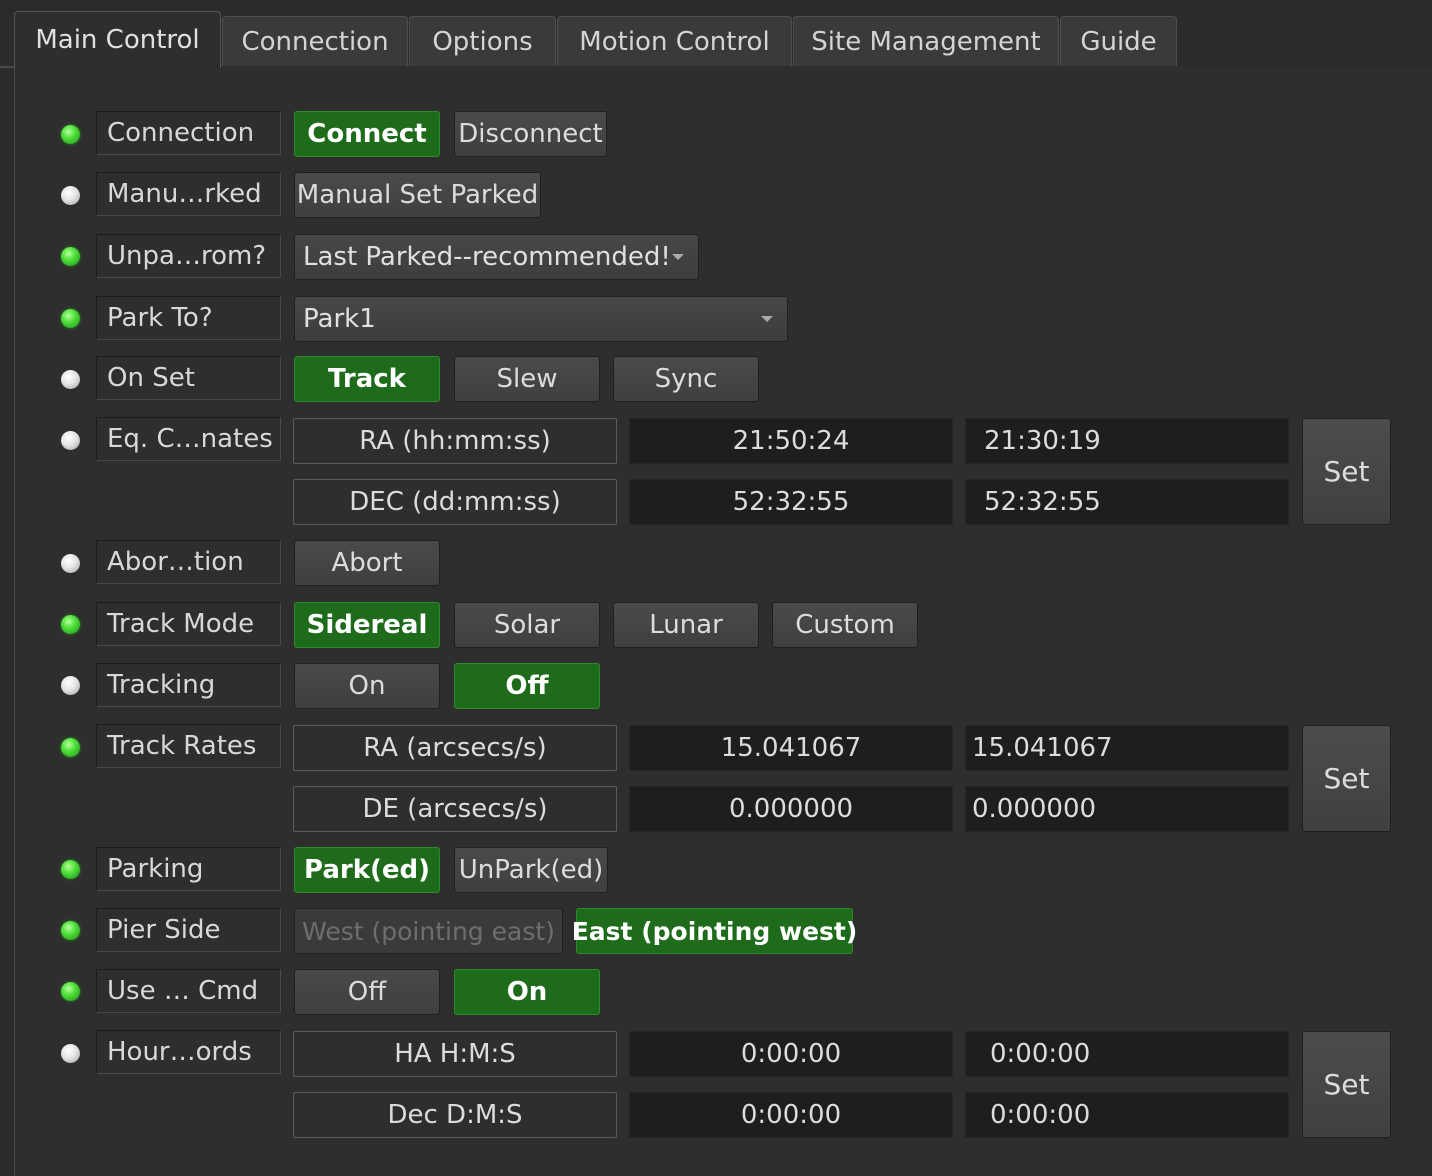 The height and width of the screenshot is (1176, 1432). What do you see at coordinates (1346, 1084) in the screenshot?
I see `hour-coords-set-button: Set` at bounding box center [1346, 1084].